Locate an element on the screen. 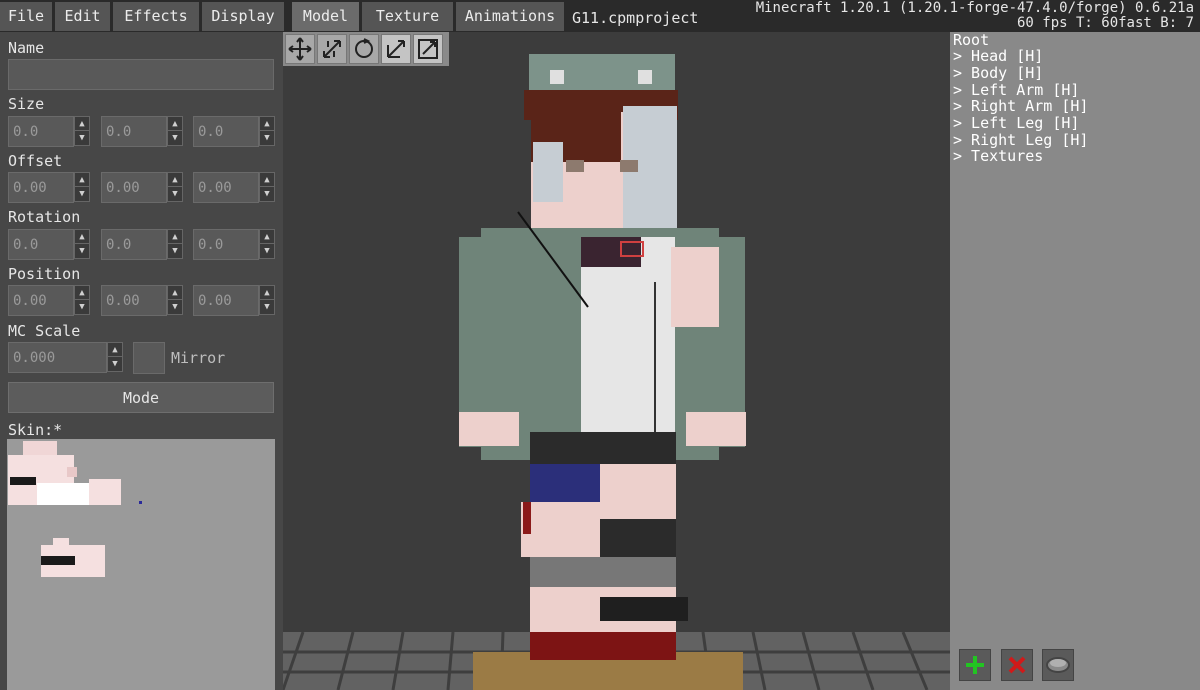 The width and height of the screenshot is (1200, 690). rotation-label: Rotation is located at coordinates (44, 217).